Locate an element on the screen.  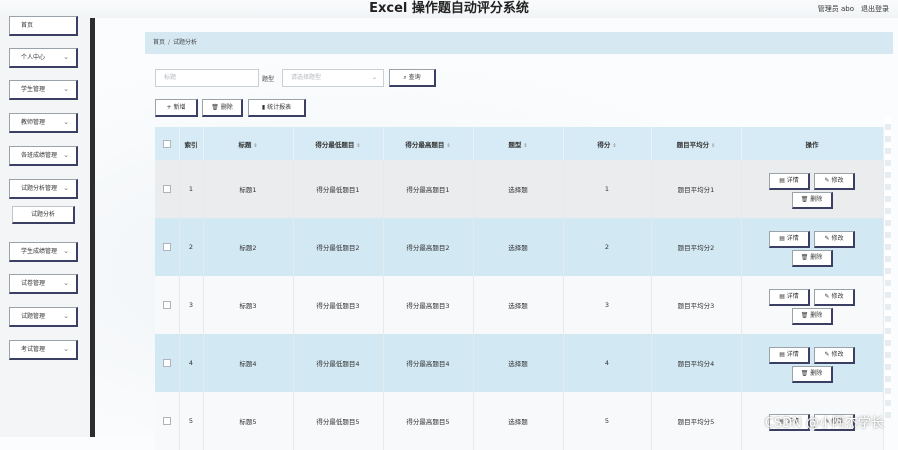
logout-link: 退出登录 is located at coordinates (875, 9).